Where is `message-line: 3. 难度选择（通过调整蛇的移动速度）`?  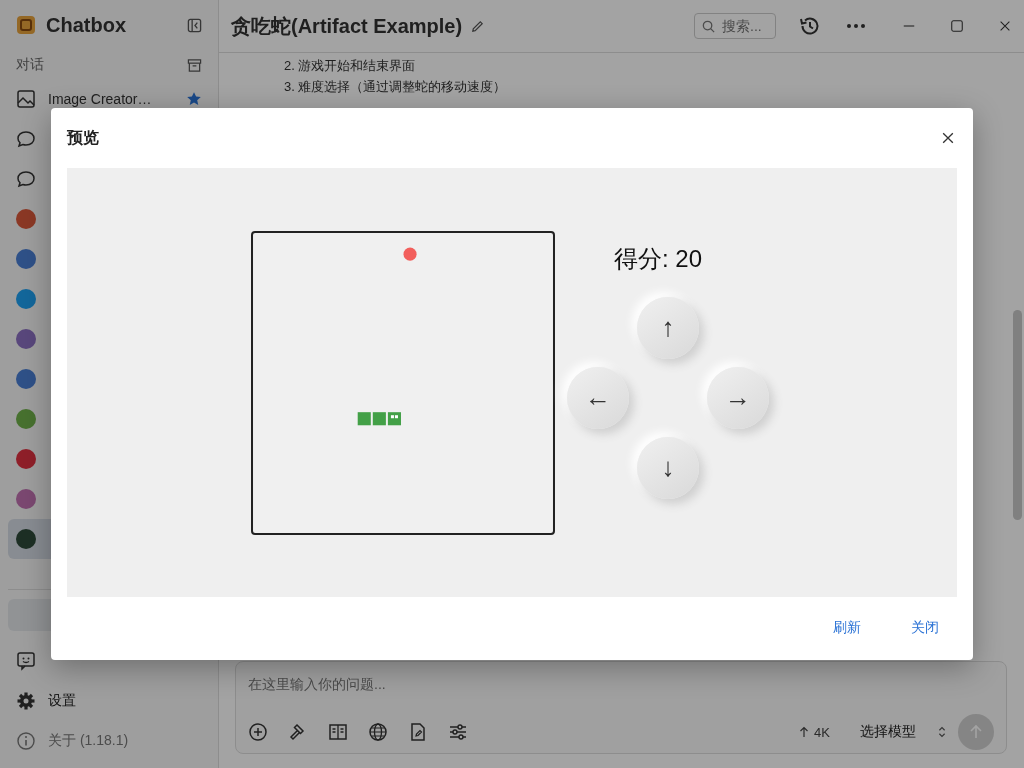
message-line: 3. 难度选择（通过调整蛇的移动速度） is located at coordinates (396, 87).